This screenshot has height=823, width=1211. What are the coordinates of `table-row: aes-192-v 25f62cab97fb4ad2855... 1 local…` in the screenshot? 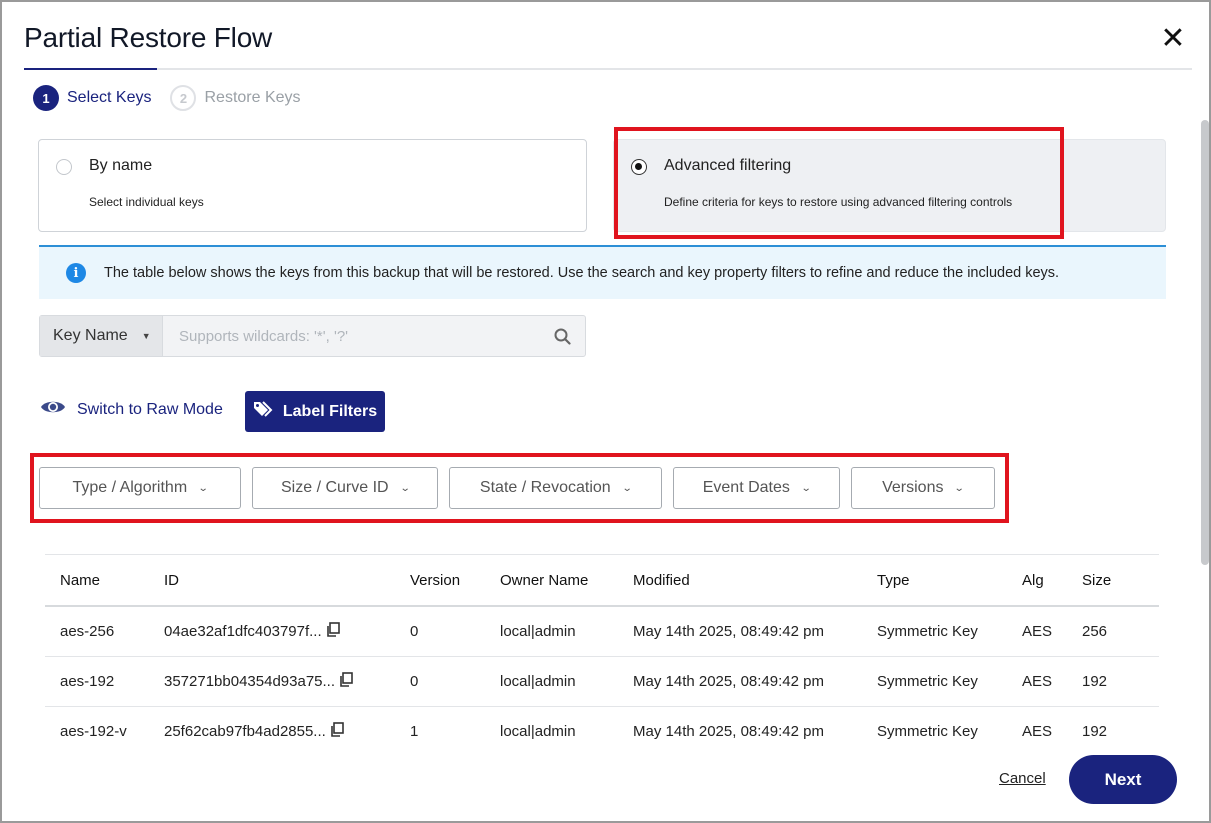 It's located at (602, 724).